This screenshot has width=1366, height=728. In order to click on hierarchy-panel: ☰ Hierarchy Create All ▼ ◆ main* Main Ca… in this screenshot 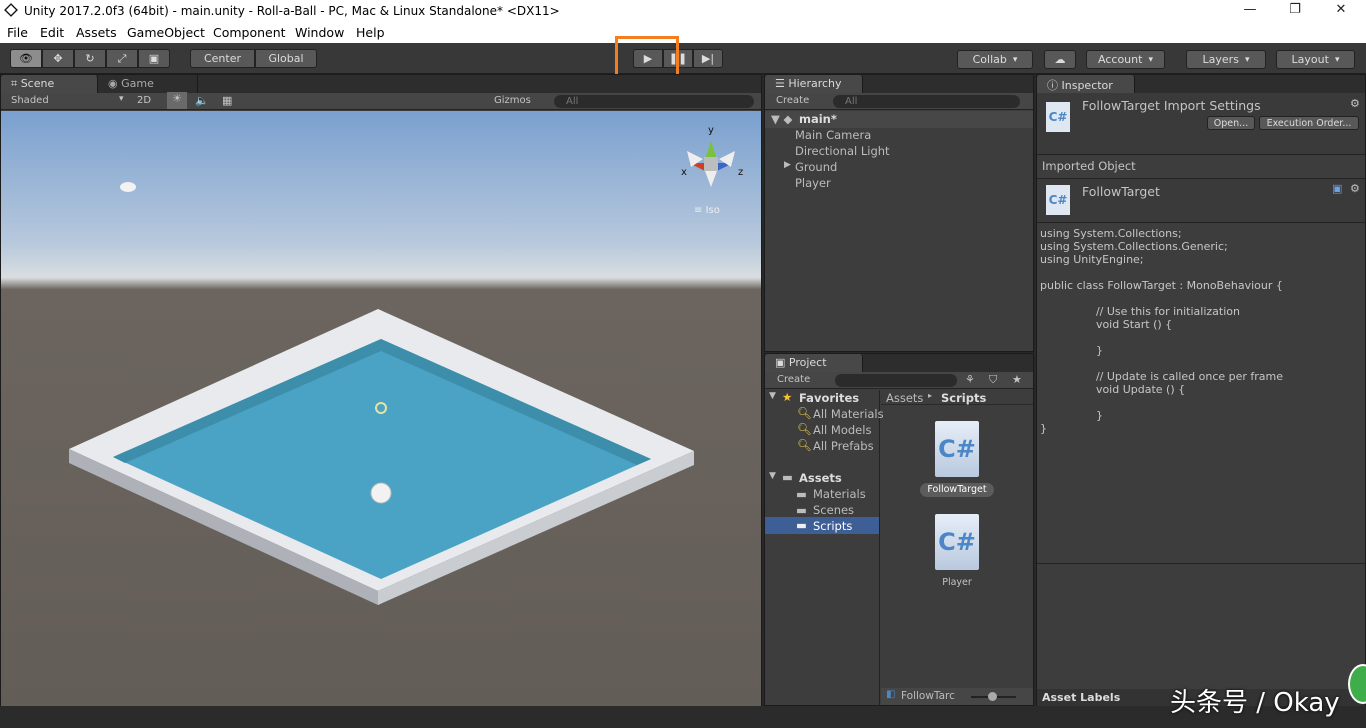, I will do `click(899, 213)`.